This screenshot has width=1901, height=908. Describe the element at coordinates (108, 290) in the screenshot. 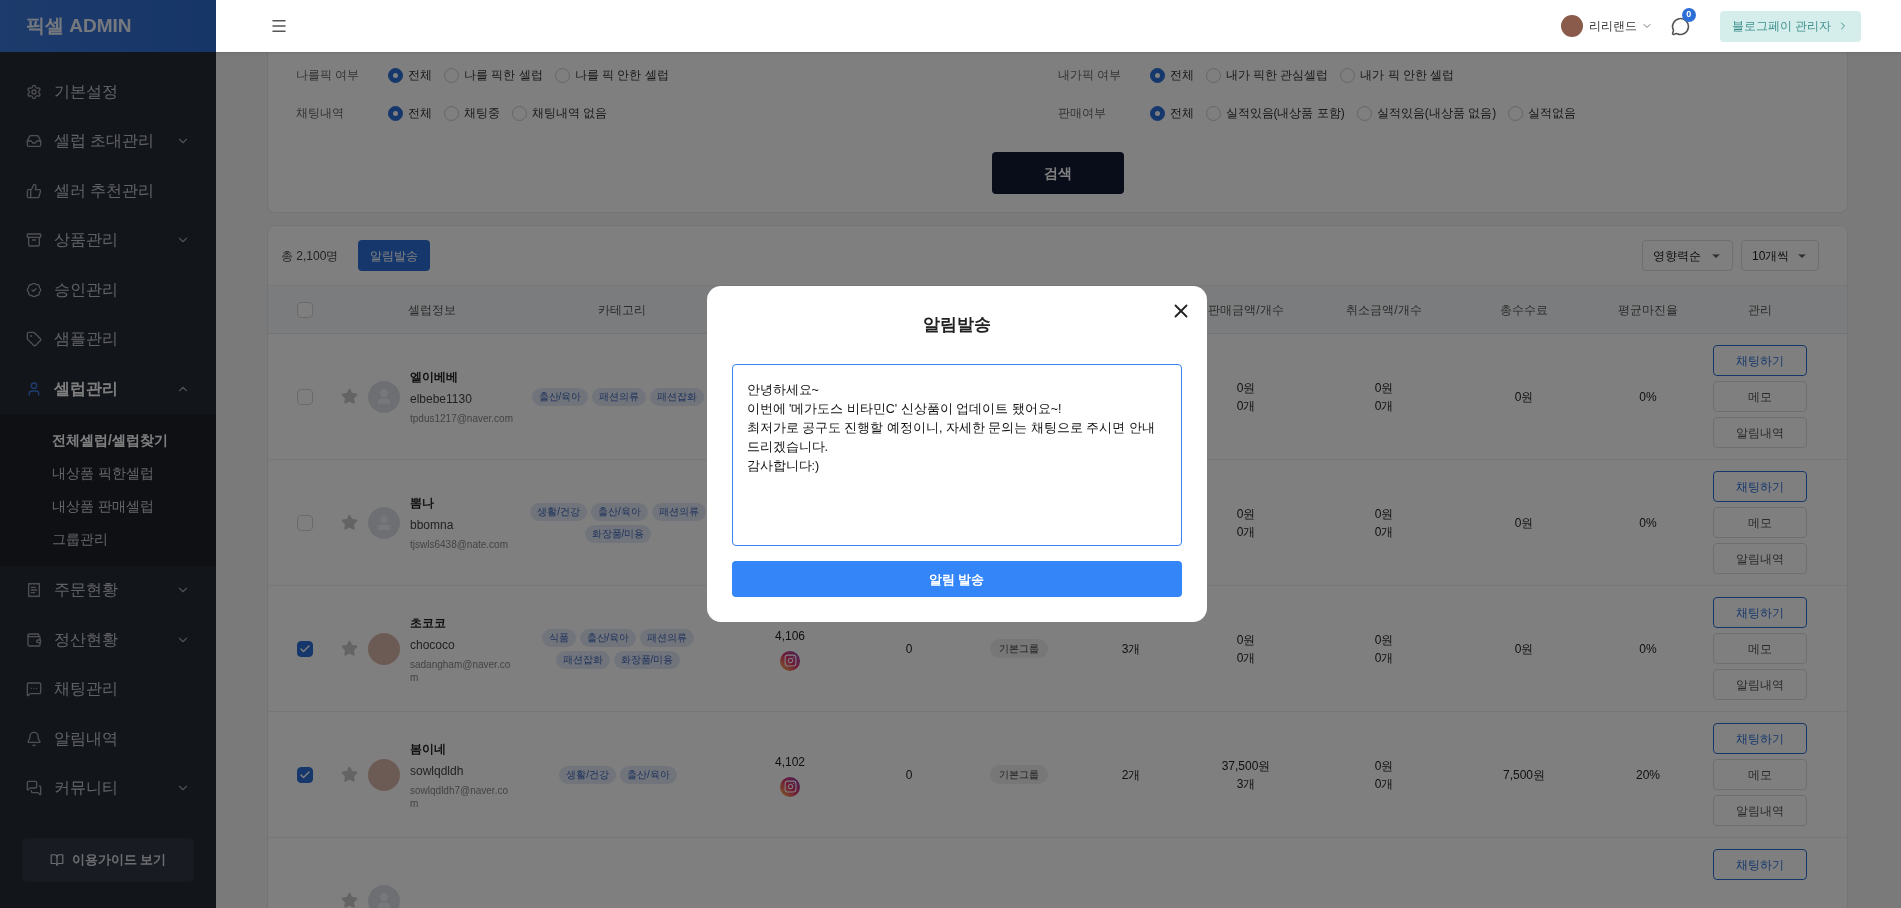

I see `sidebar-item: 승인관리` at that location.